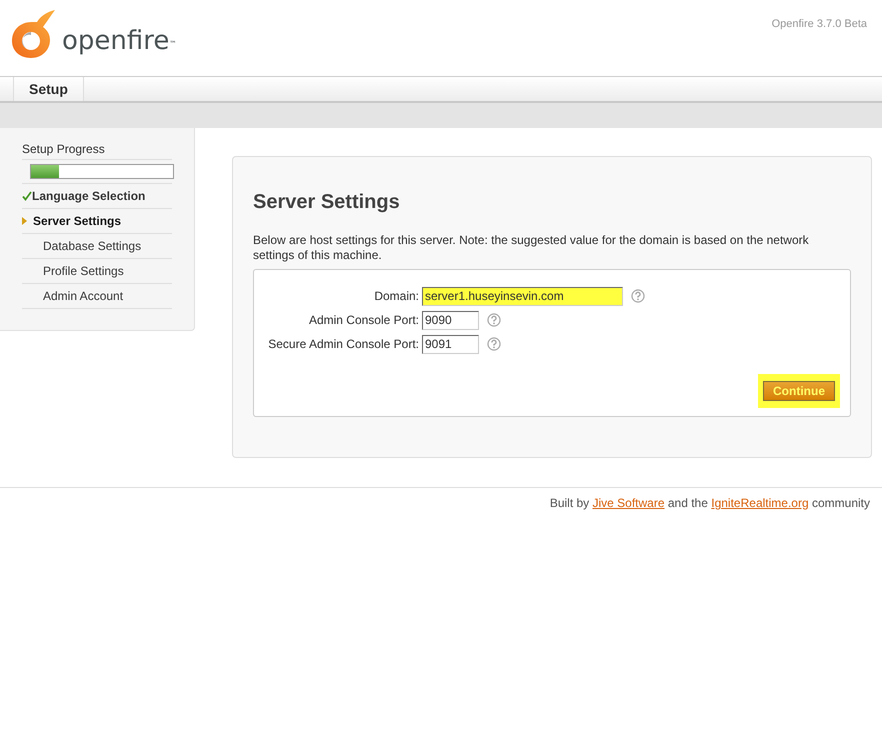 Image resolution: width=882 pixels, height=743 pixels. I want to click on step-item: Admin Account, so click(83, 296).